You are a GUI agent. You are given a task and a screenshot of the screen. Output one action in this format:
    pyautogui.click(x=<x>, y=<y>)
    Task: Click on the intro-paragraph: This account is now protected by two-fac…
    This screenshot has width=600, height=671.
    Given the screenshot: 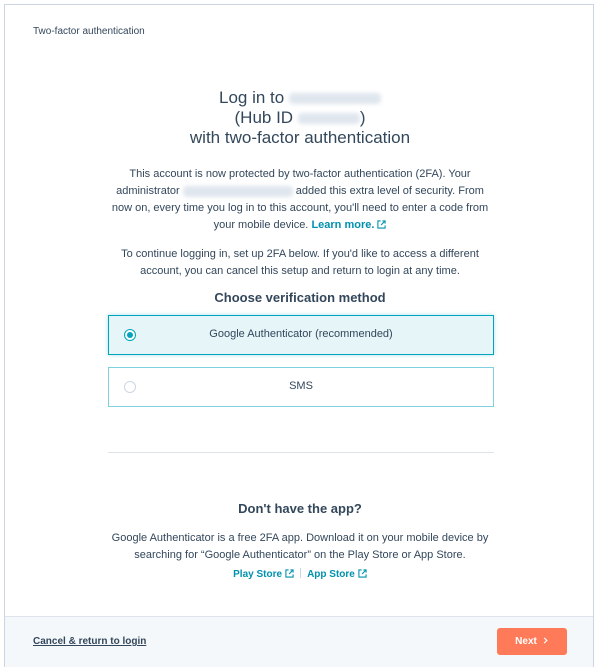 What is the action you would take?
    pyautogui.click(x=300, y=200)
    